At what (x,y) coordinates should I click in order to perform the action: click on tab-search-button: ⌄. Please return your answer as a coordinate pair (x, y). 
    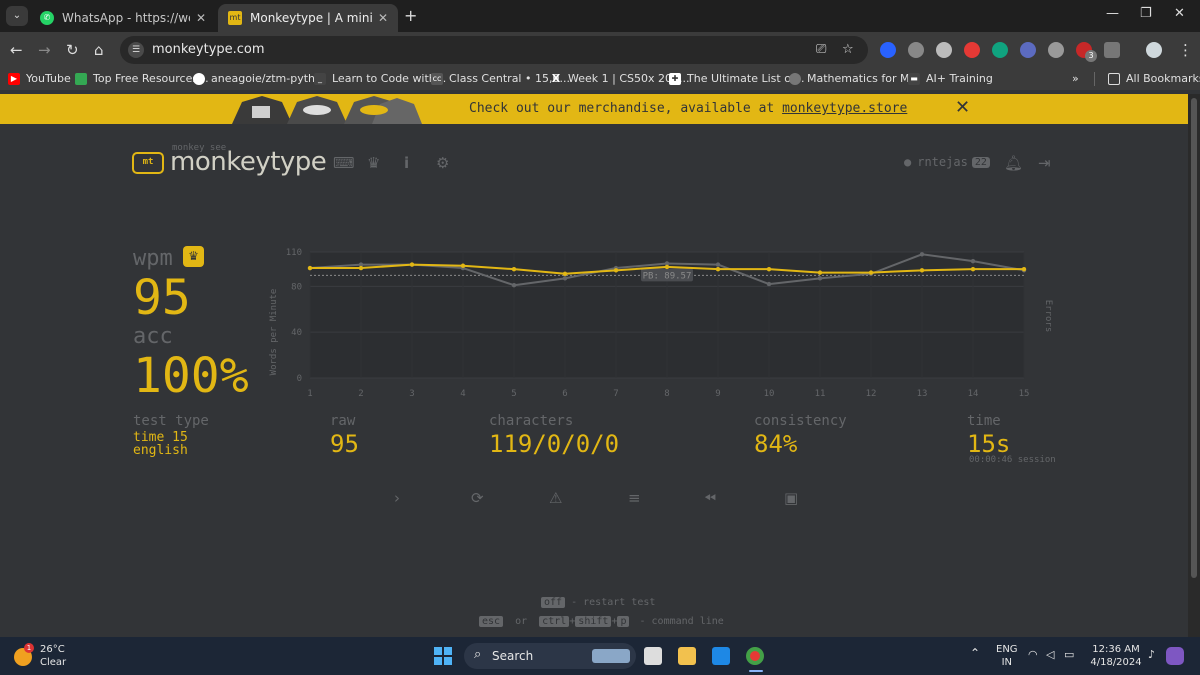
    Looking at the image, I should click on (17, 16).